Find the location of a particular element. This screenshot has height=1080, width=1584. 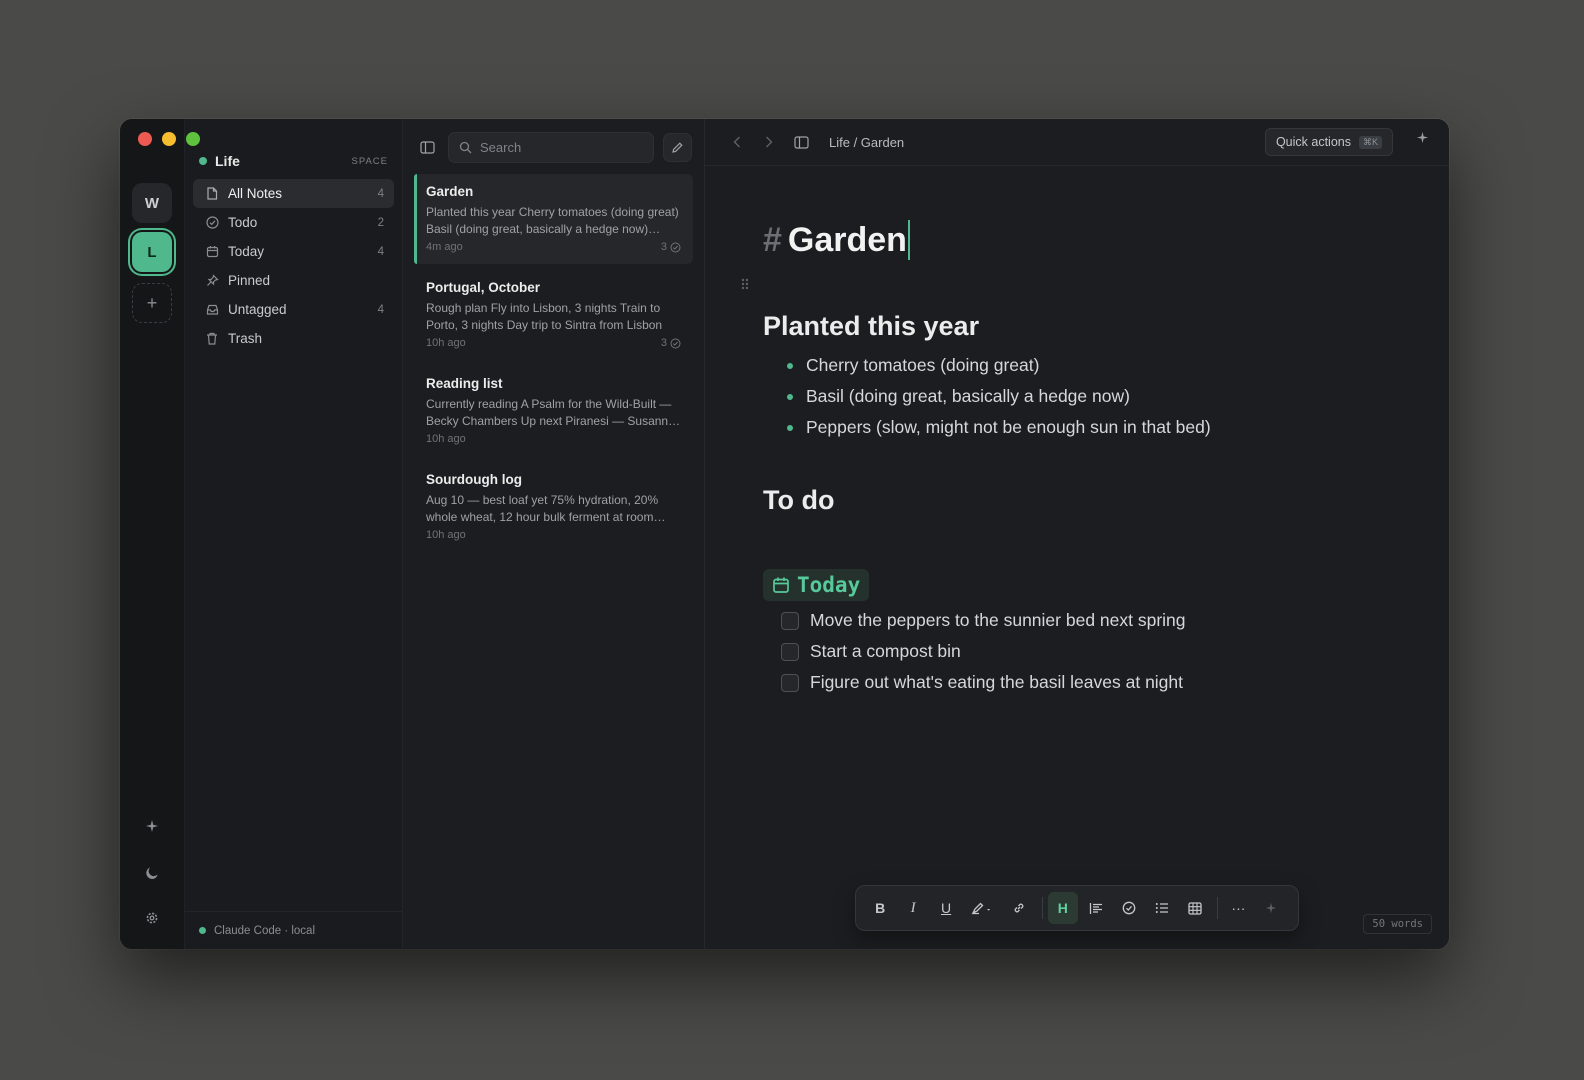

check-circle-icon is located at coordinates (1128, 908).